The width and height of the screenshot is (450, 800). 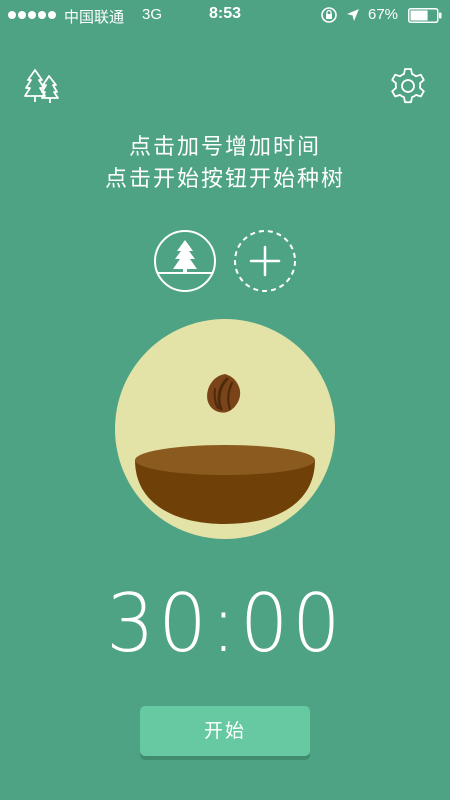 What do you see at coordinates (224, 147) in the screenshot?
I see `instruction-line-1: 点击加号增加时间` at bounding box center [224, 147].